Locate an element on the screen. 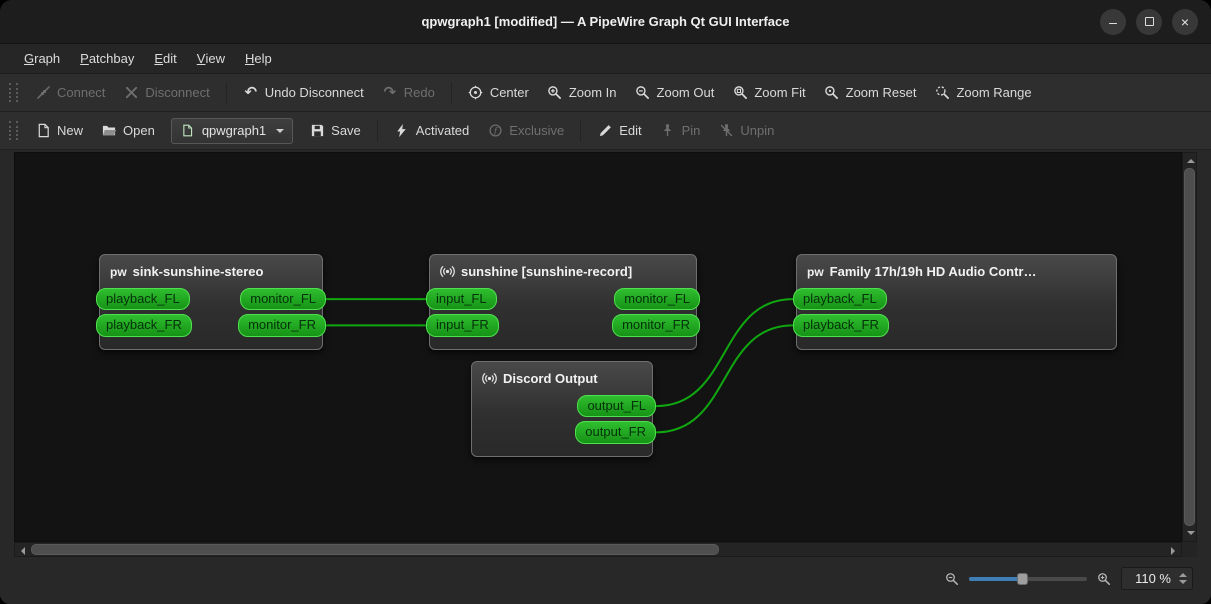 Image resolution: width=1211 pixels, height=604 pixels. center-icon is located at coordinates (476, 93).